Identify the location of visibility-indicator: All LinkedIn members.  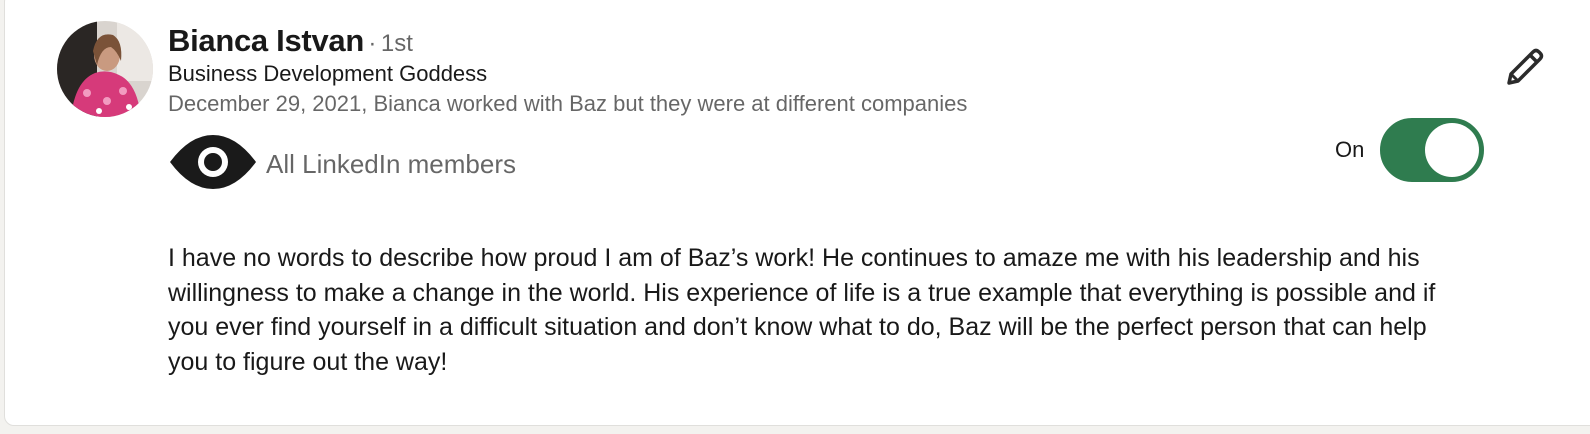
(342, 164).